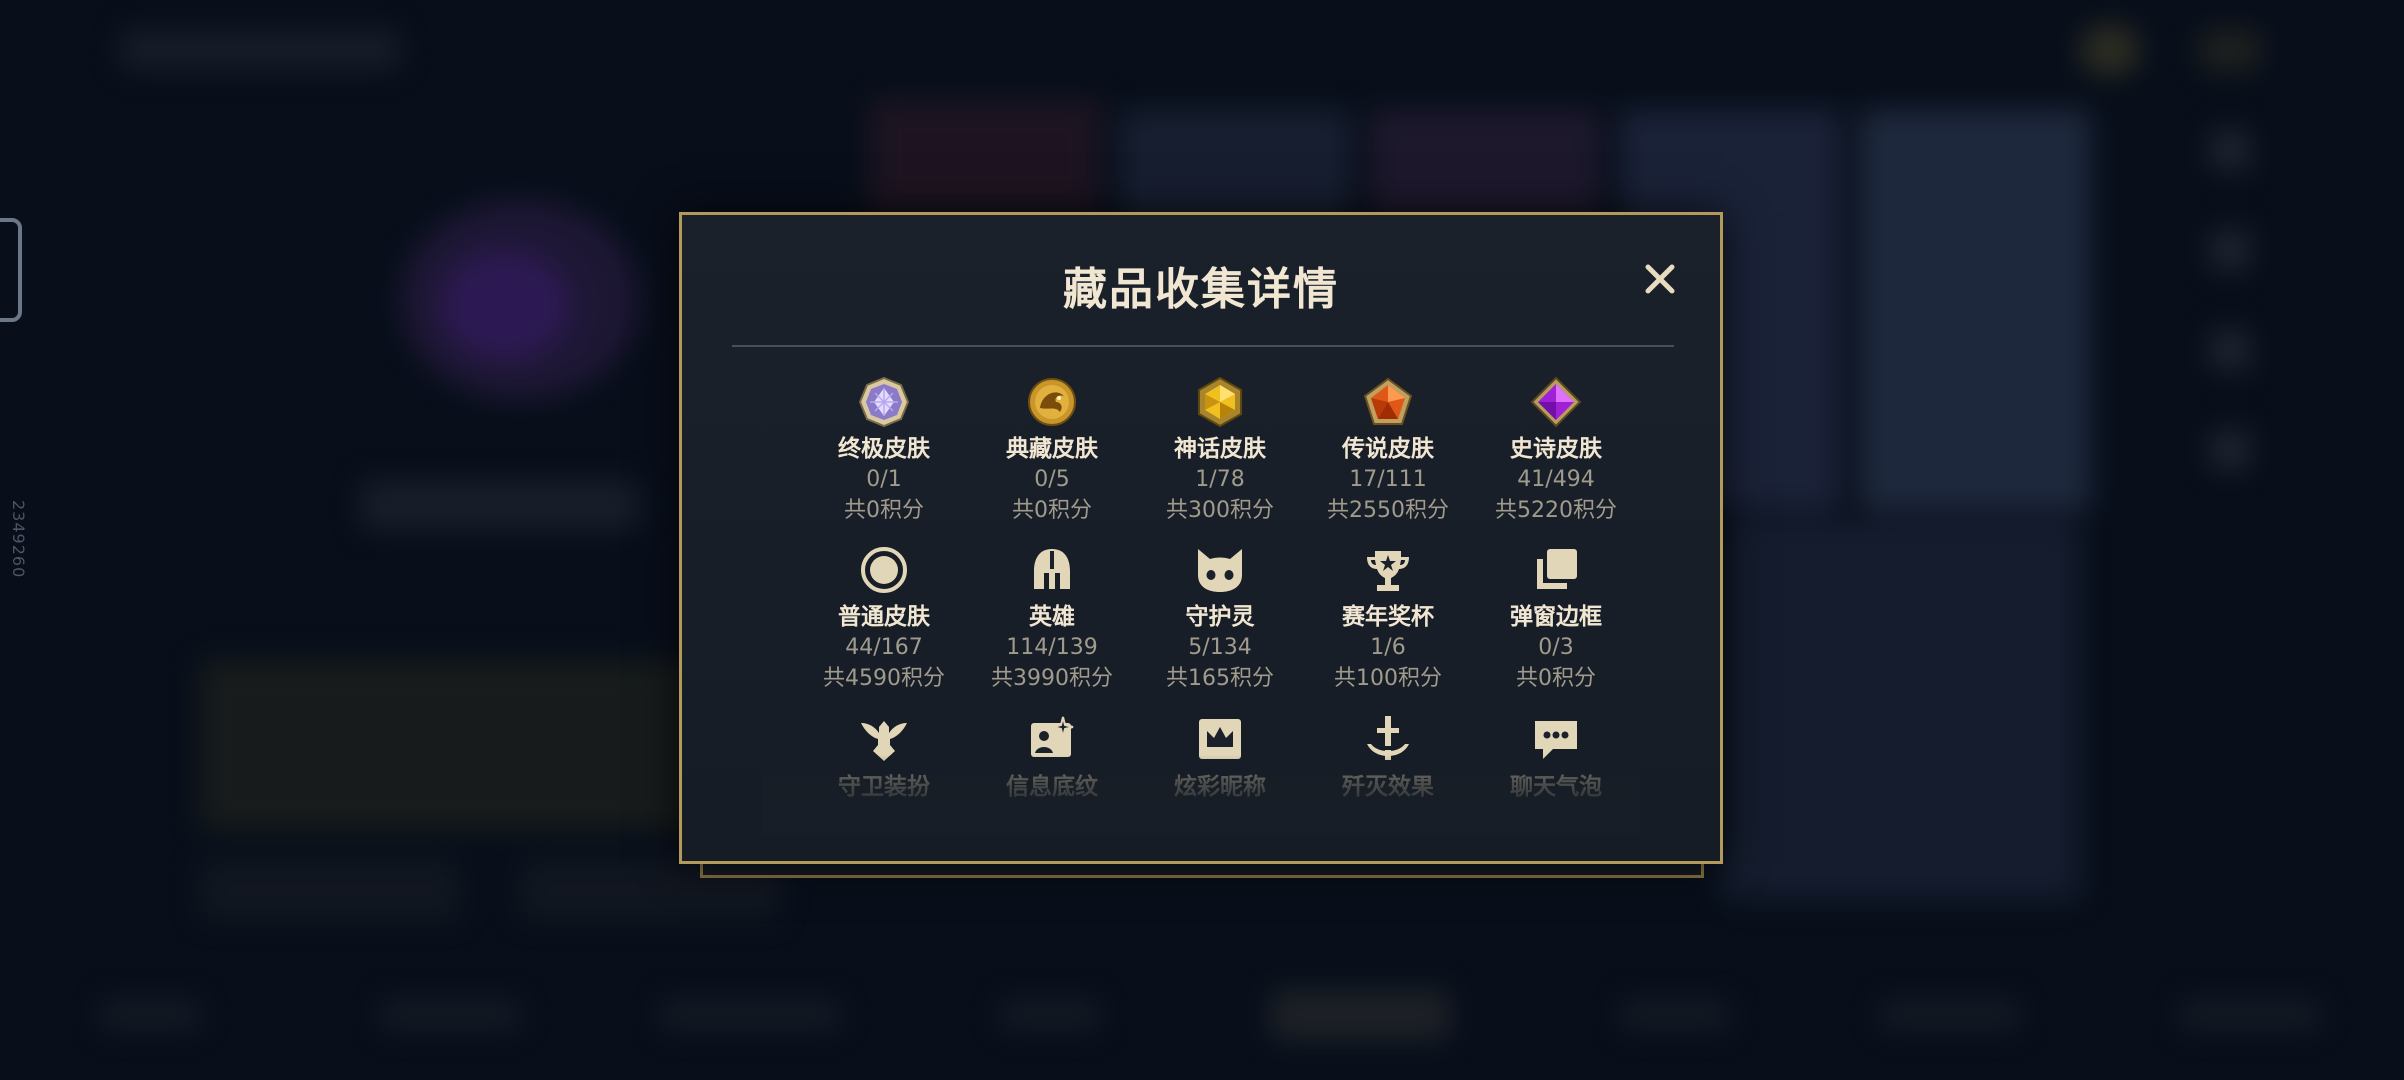 Image resolution: width=2404 pixels, height=1080 pixels. What do you see at coordinates (1052, 402) in the screenshot?
I see `dragon-emblem-icon` at bounding box center [1052, 402].